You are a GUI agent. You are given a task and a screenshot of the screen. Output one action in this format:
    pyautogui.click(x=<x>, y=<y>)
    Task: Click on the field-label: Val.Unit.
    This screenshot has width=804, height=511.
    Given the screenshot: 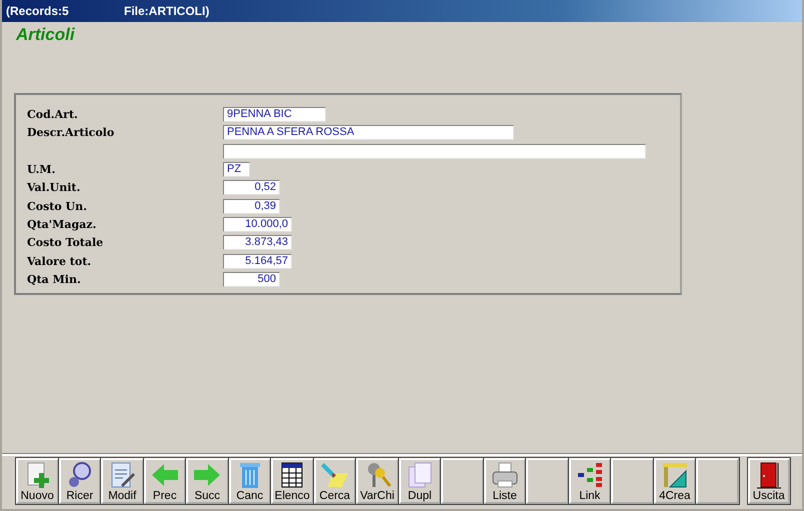 What is the action you would take?
    pyautogui.click(x=54, y=187)
    